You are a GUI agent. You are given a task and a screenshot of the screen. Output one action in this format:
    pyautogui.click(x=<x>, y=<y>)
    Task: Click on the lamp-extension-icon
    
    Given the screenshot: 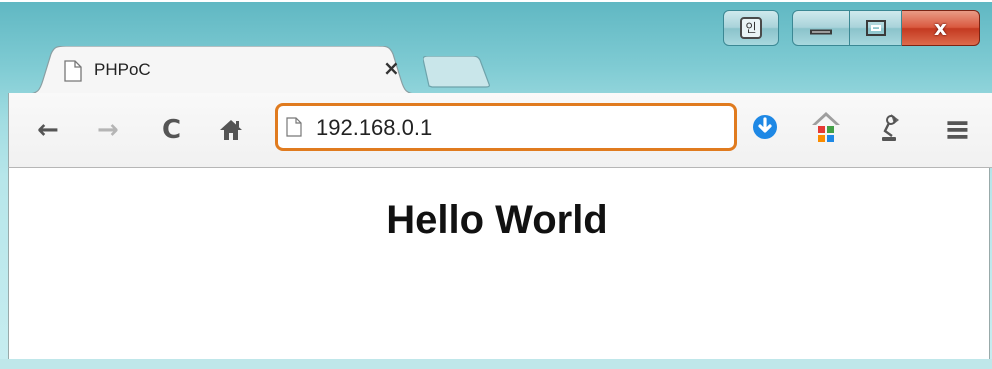 What is the action you would take?
    pyautogui.click(x=890, y=127)
    